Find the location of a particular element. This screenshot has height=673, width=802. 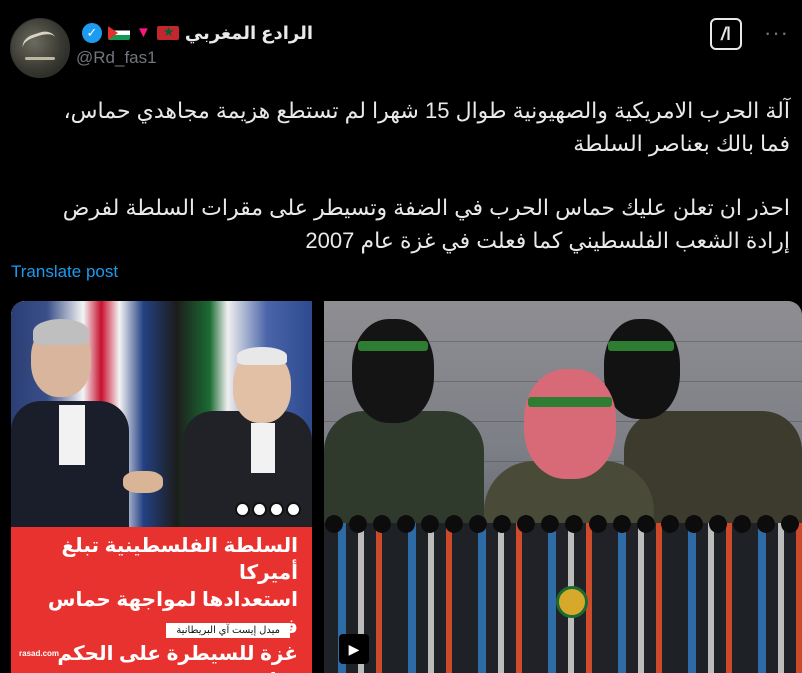

person-right-hair is located at coordinates (262, 356).